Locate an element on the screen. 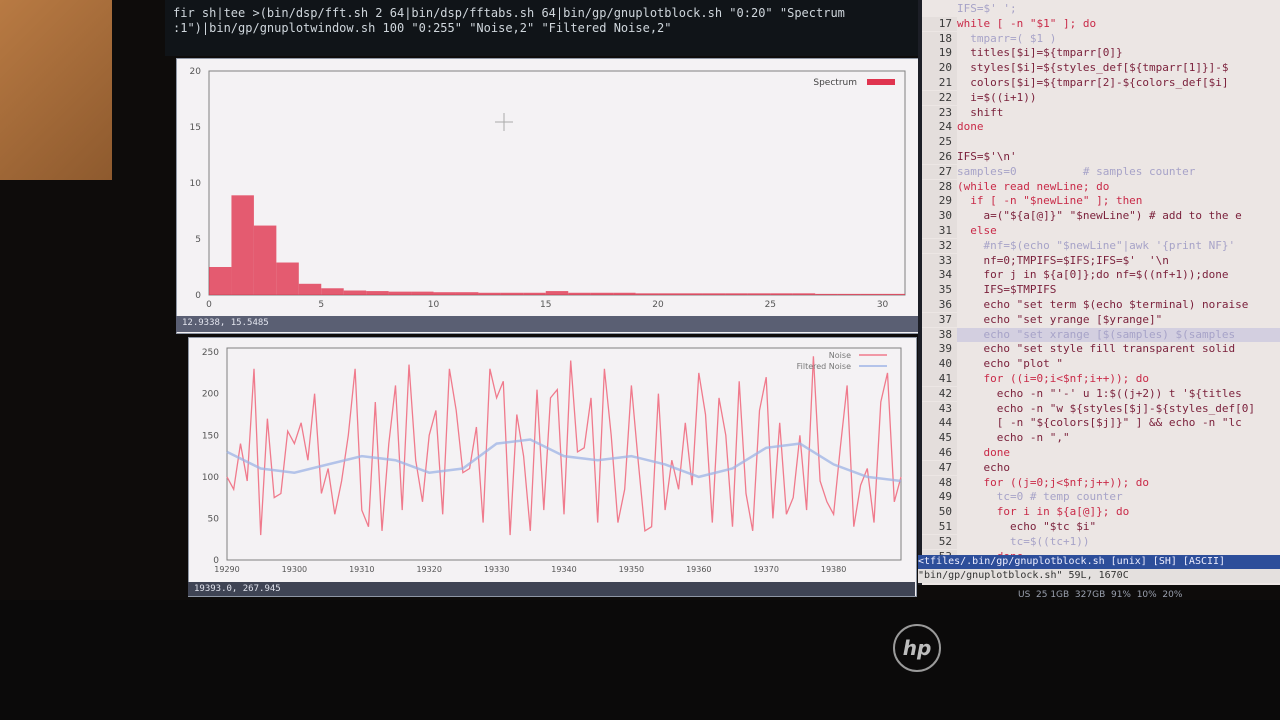 This screenshot has width=1280, height=720. code-line: 34 for j in ${a[0]};do nf=$((nf+1));done is located at coordinates (1101, 275).